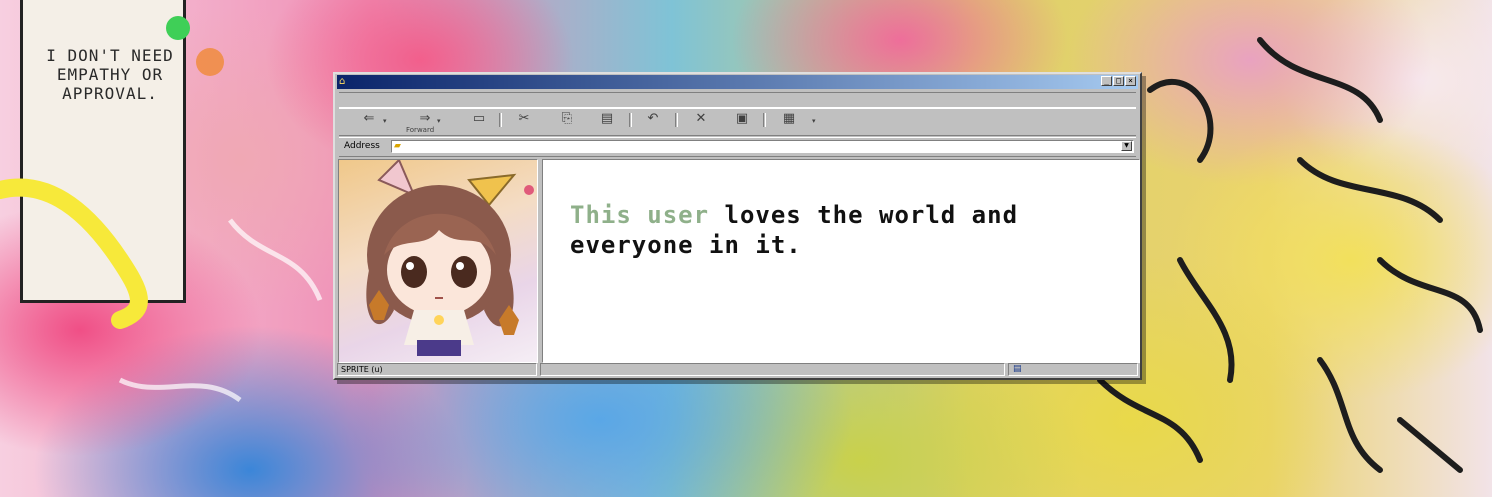 This screenshot has width=1492, height=497. Describe the element at coordinates (701, 119) in the screenshot. I see `delete-icon: ✕` at that location.